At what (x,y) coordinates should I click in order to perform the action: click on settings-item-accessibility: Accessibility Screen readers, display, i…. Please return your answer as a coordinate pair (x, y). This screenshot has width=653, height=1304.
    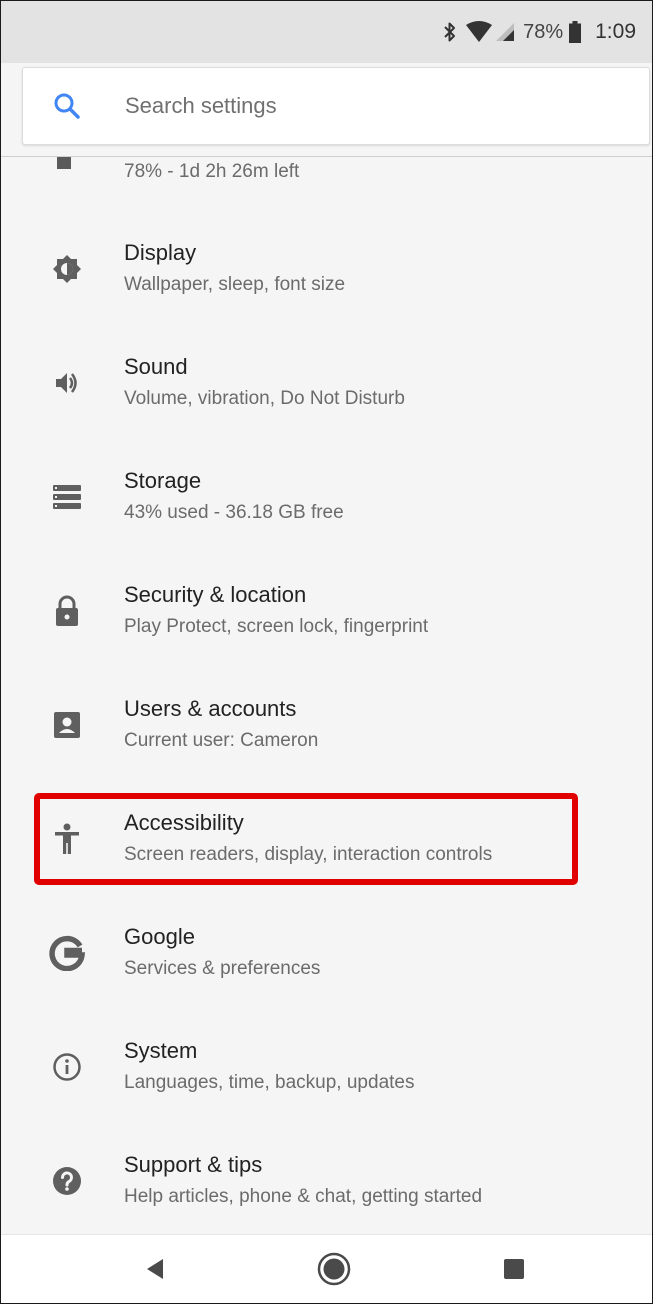
    Looking at the image, I should click on (326, 839).